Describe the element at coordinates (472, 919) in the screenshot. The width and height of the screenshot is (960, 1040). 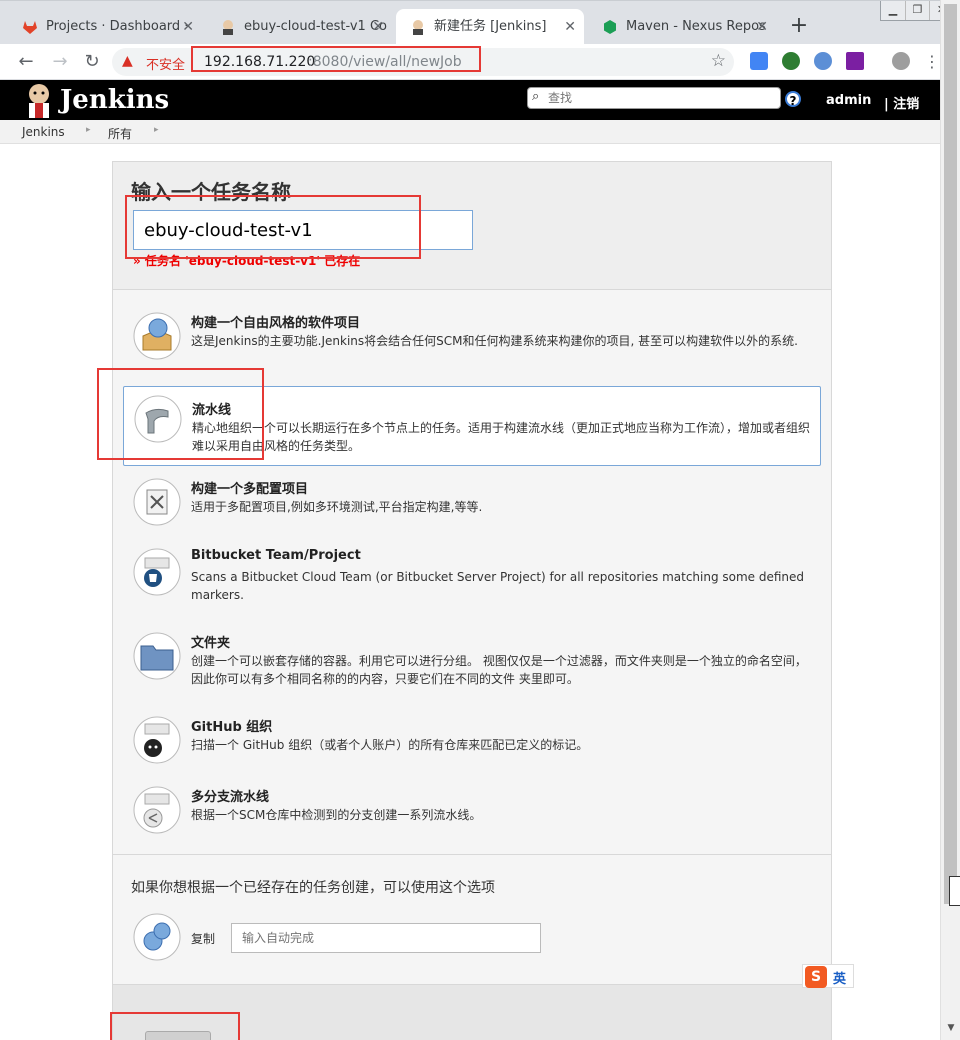
I see `copy-from-section: 如果你想根据一个已经存在的任务创建，可以使用这个选项 复制` at that location.